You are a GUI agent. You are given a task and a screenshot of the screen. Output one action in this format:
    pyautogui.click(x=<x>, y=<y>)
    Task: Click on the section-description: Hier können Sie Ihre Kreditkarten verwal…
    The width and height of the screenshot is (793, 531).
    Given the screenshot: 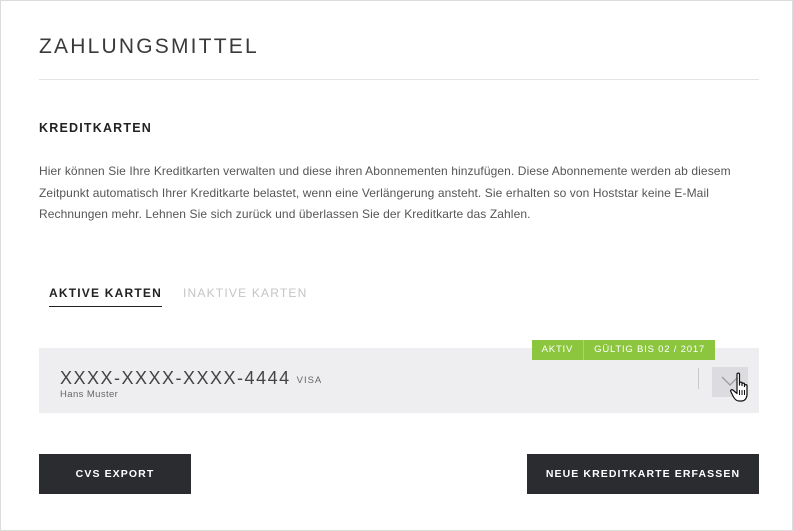 What is the action you would take?
    pyautogui.click(x=385, y=192)
    